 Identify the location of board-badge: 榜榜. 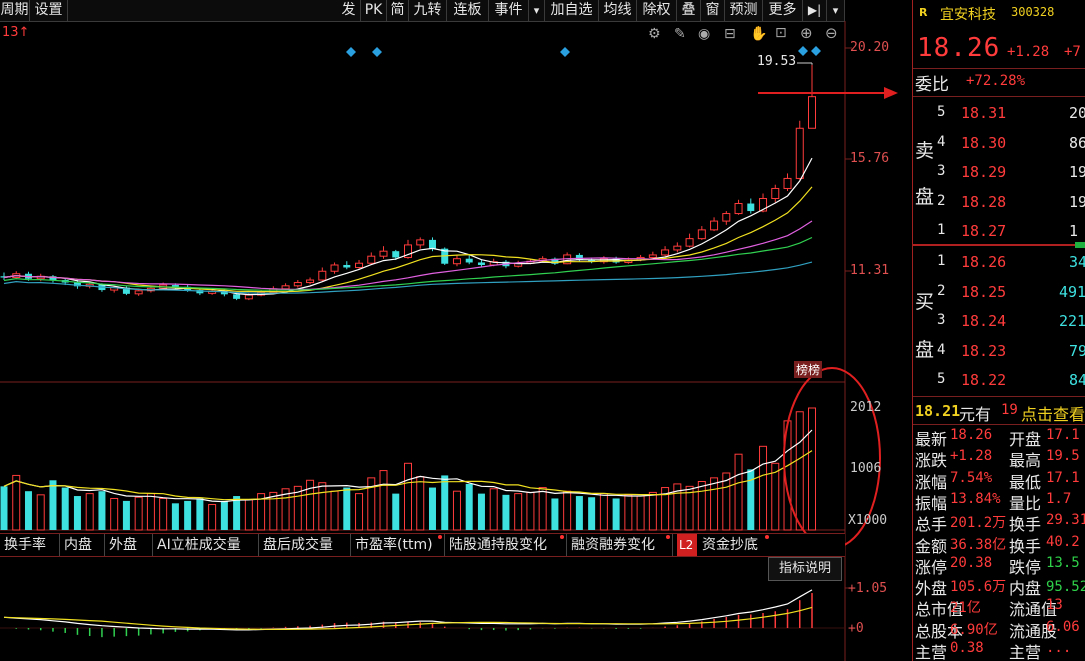
(808, 369).